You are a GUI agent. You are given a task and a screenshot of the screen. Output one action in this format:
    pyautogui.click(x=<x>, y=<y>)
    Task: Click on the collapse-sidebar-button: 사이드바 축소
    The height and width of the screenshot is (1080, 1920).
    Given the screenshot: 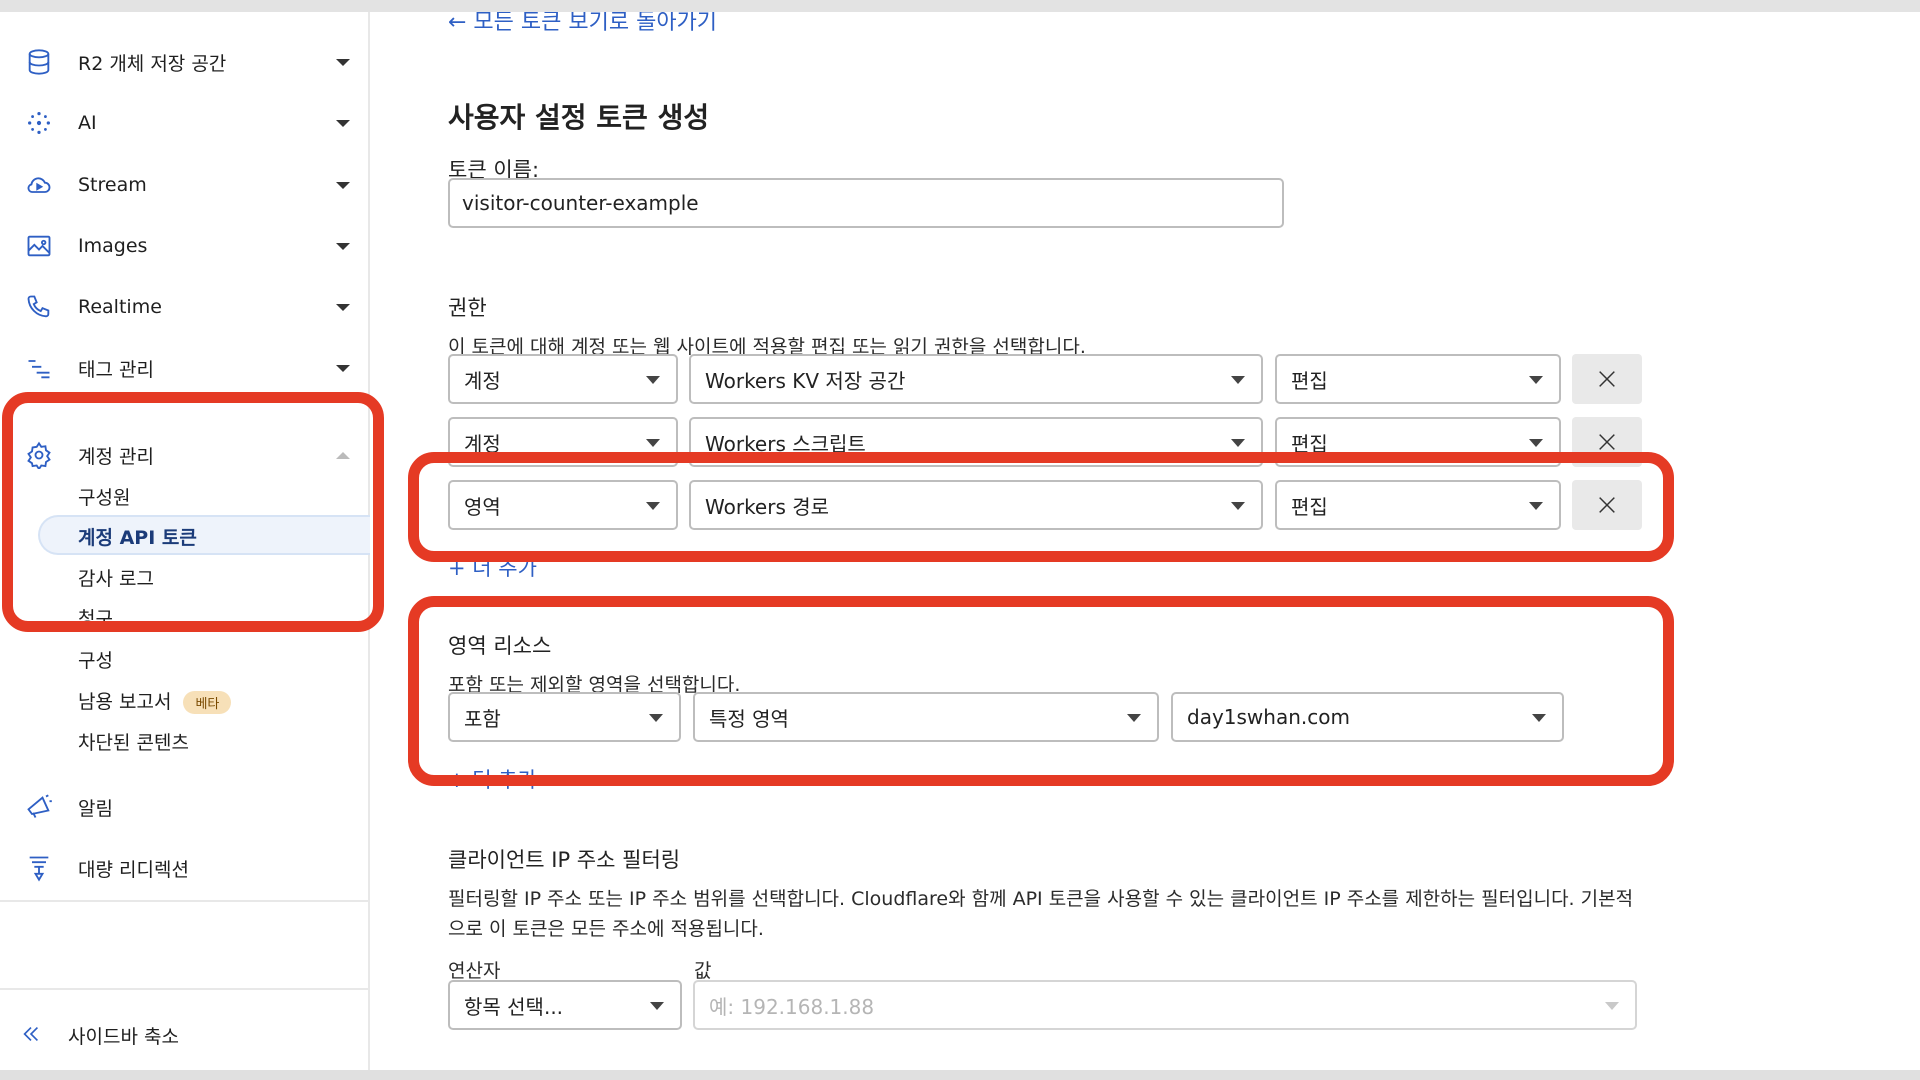 What is the action you would take?
    pyautogui.click(x=99, y=1035)
    